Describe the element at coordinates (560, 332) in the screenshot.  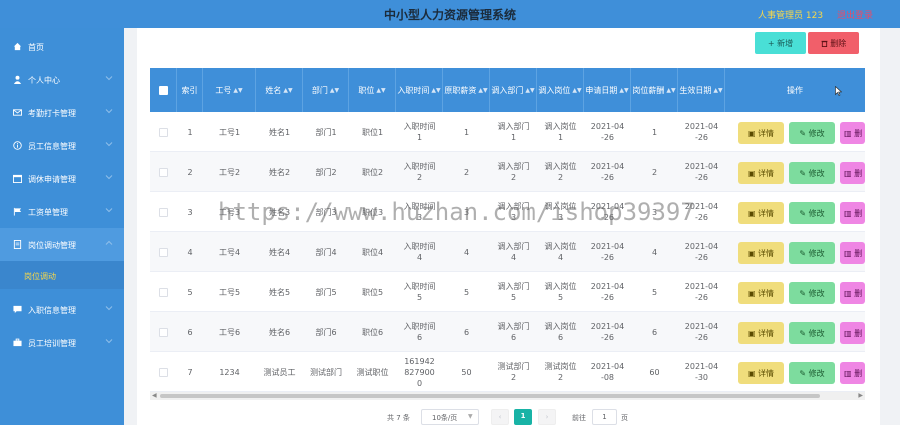
I see `cell-transfer-position: 调入岗位6` at that location.